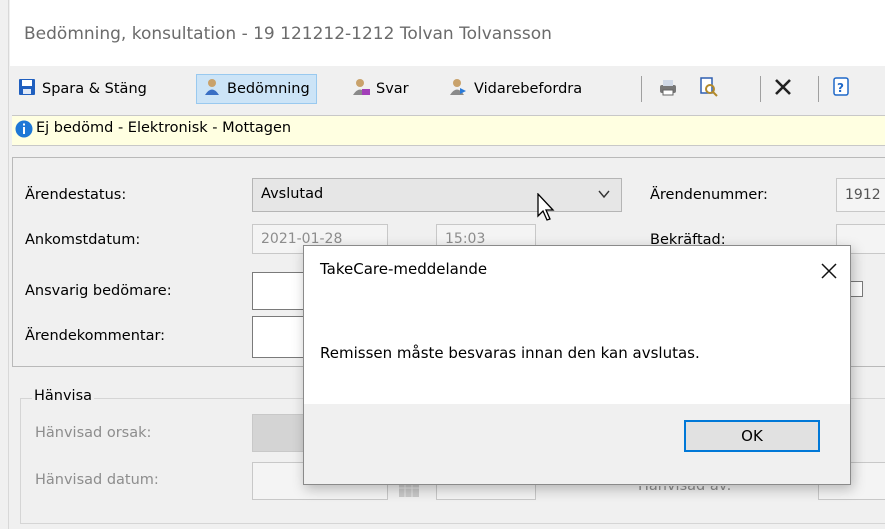  What do you see at coordinates (752, 436) in the screenshot?
I see `ok-button: OK` at bounding box center [752, 436].